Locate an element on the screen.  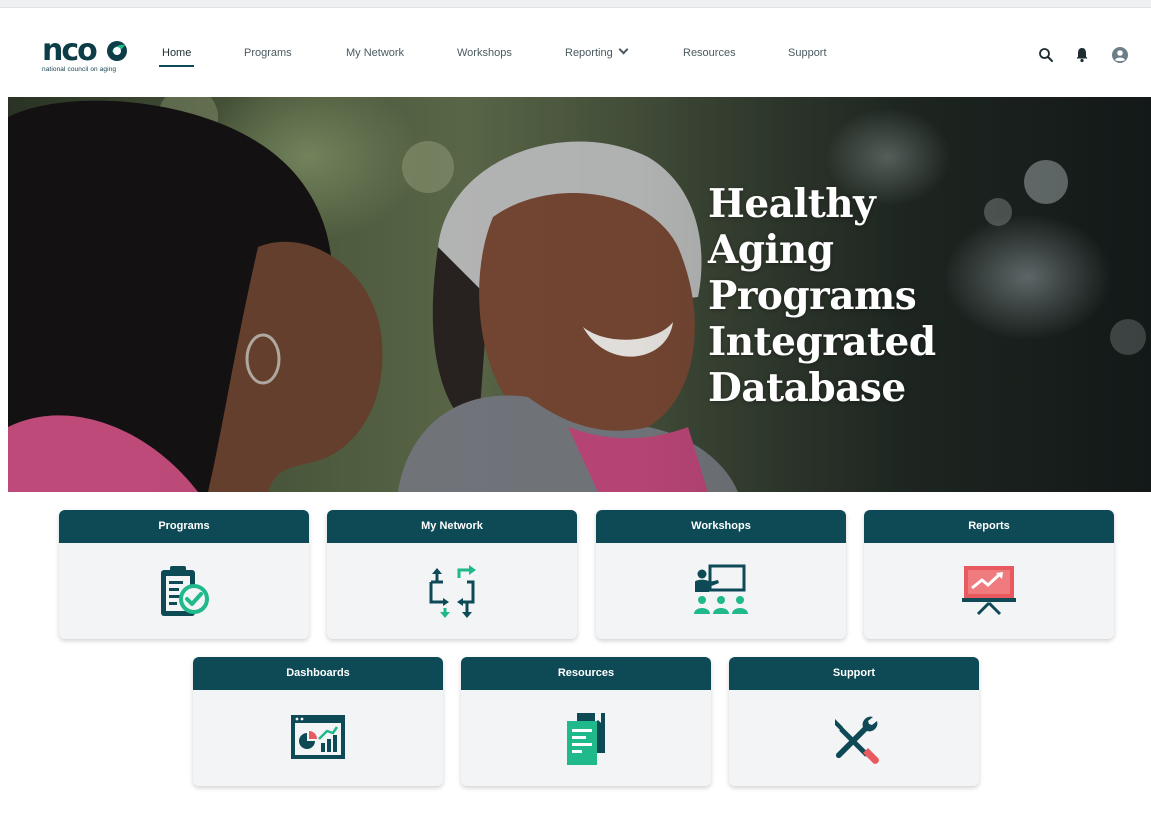
chevron-down-icon is located at coordinates (623, 49).